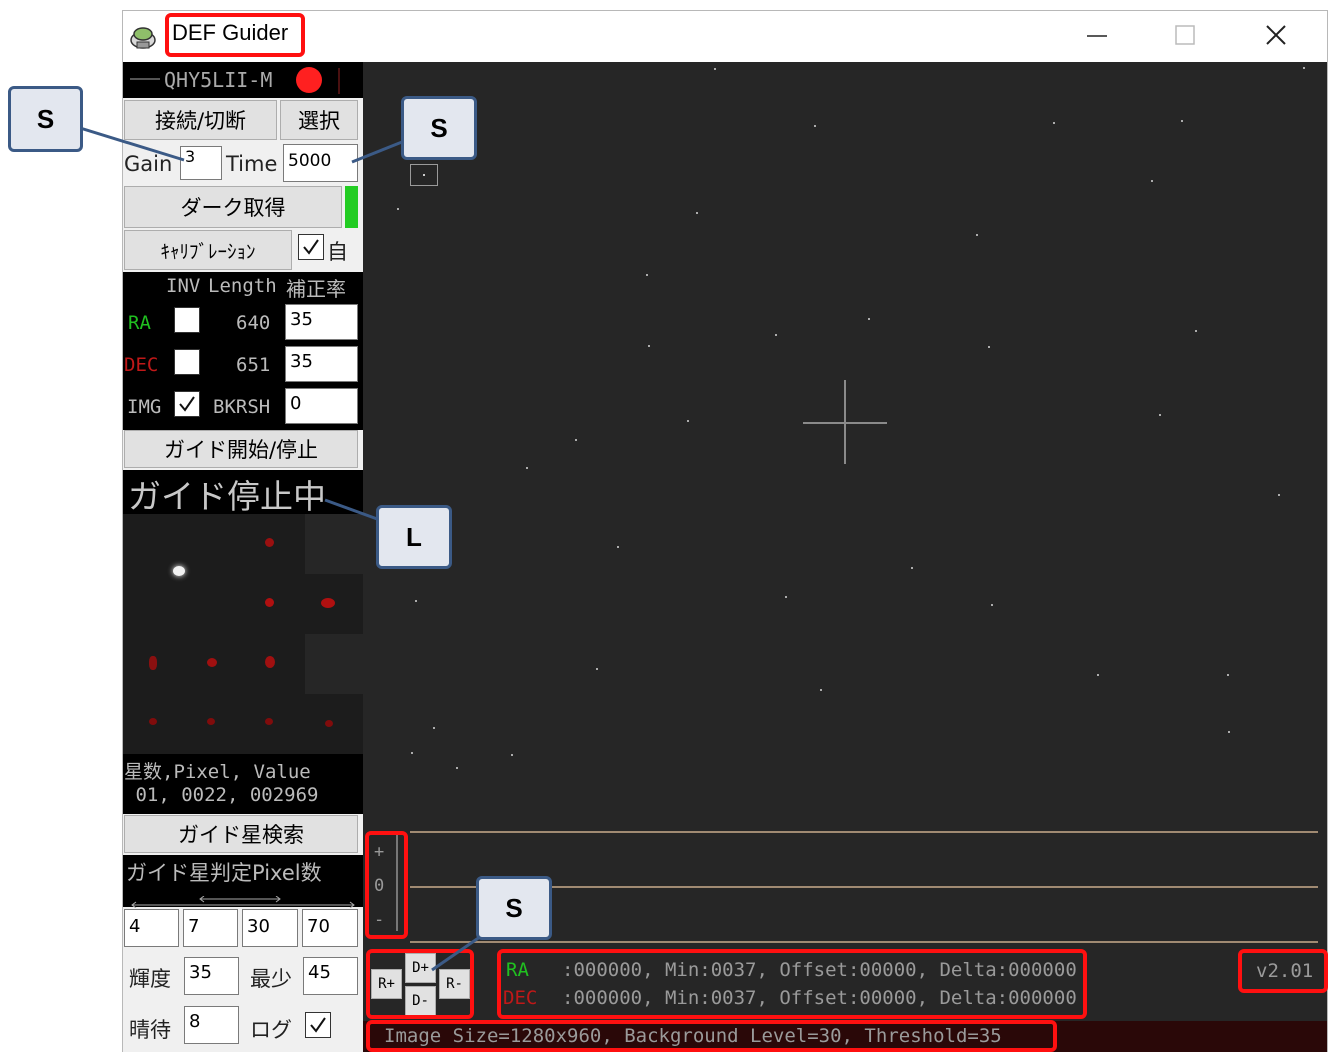  I want to click on callout-l-status: L, so click(414, 537).